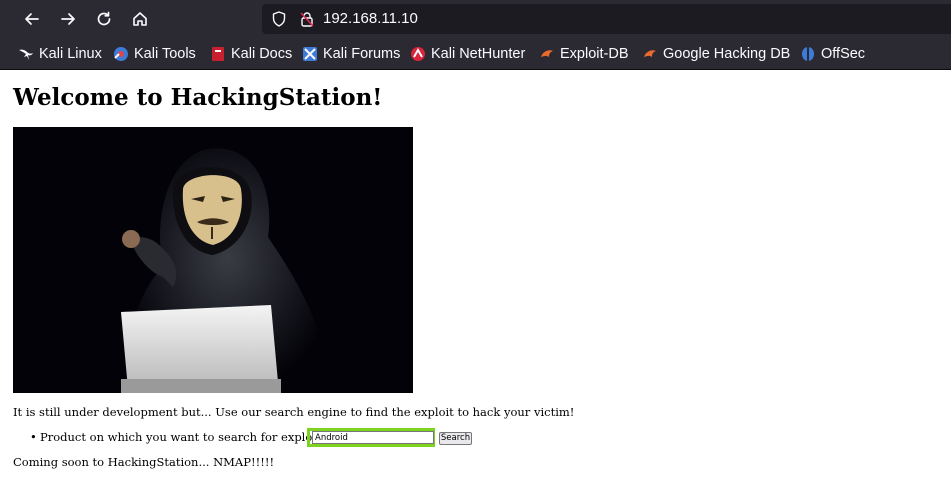 The image size is (951, 500). I want to click on search-input, so click(373, 437).